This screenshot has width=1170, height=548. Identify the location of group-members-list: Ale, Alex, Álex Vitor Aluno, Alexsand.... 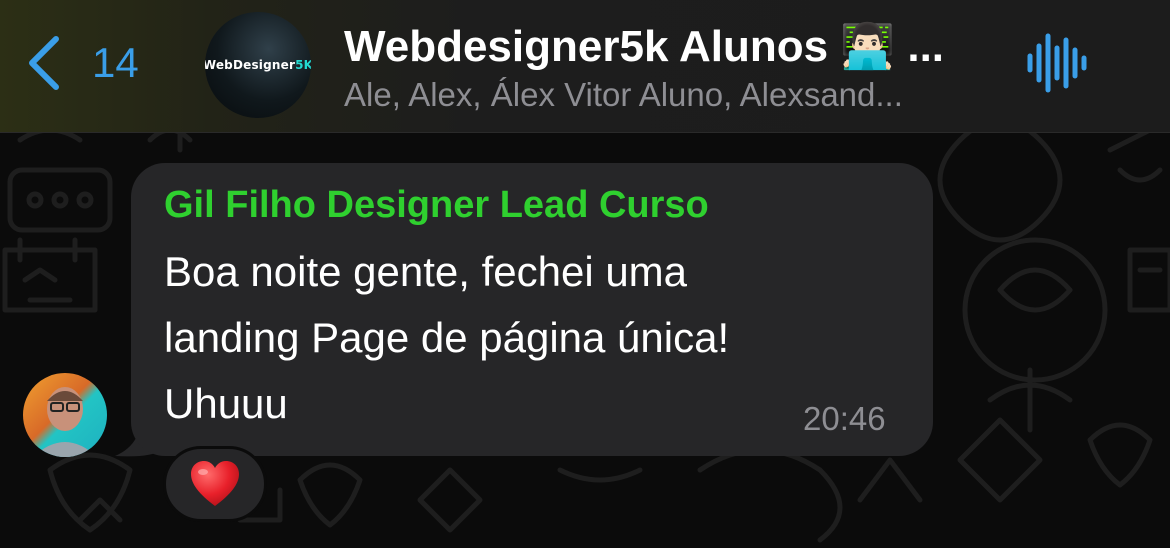
(664, 95).